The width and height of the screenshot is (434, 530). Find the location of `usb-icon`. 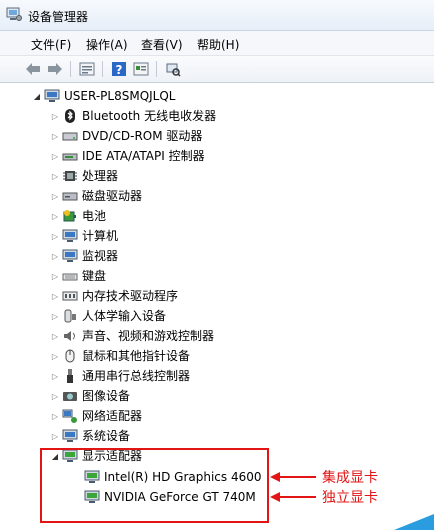

usb-icon is located at coordinates (70, 376).